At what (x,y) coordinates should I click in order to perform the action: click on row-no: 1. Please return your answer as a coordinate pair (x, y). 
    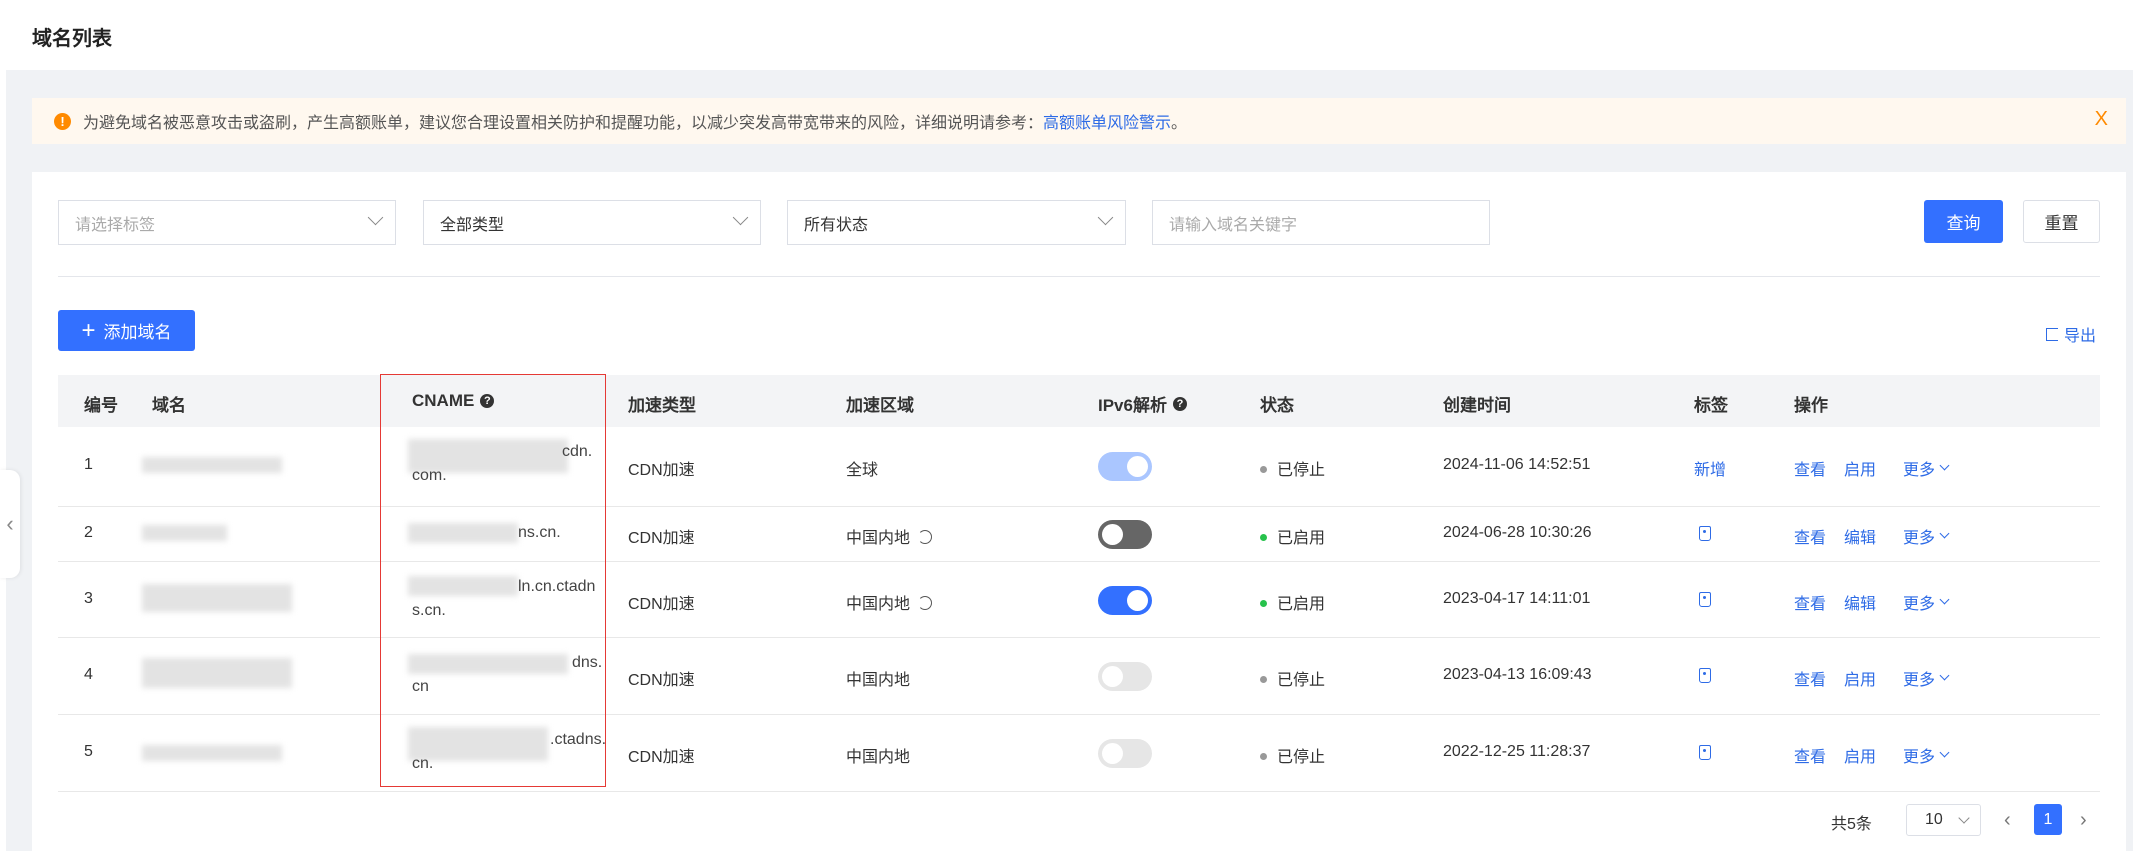
    Looking at the image, I should click on (88, 464).